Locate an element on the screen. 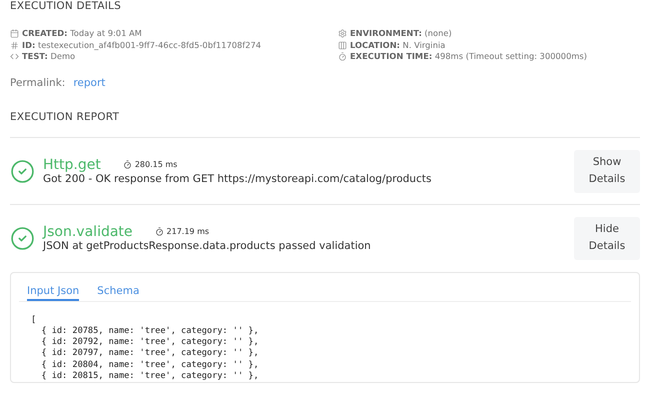 The image size is (650, 400). code-icon is located at coordinates (14, 57).